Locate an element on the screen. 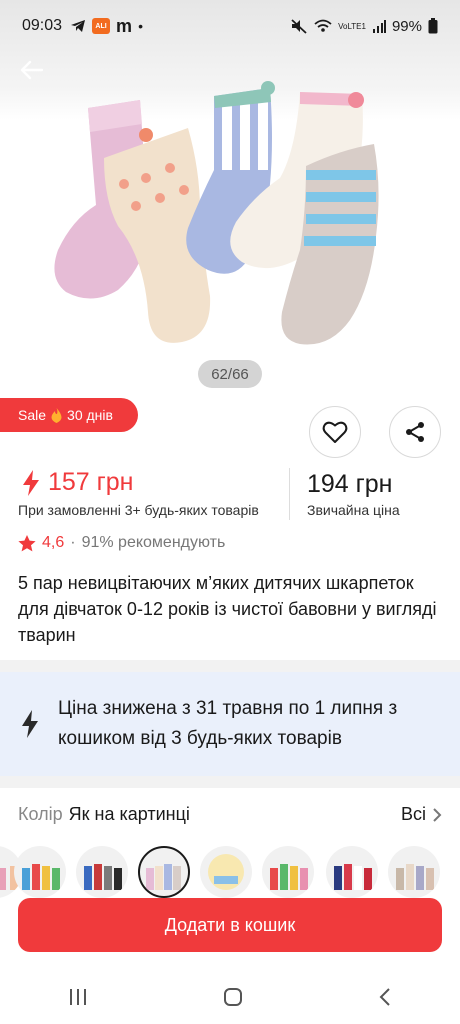 This screenshot has width=460, height=1024. system-icons: VoLTE1 99% is located at coordinates (364, 26).